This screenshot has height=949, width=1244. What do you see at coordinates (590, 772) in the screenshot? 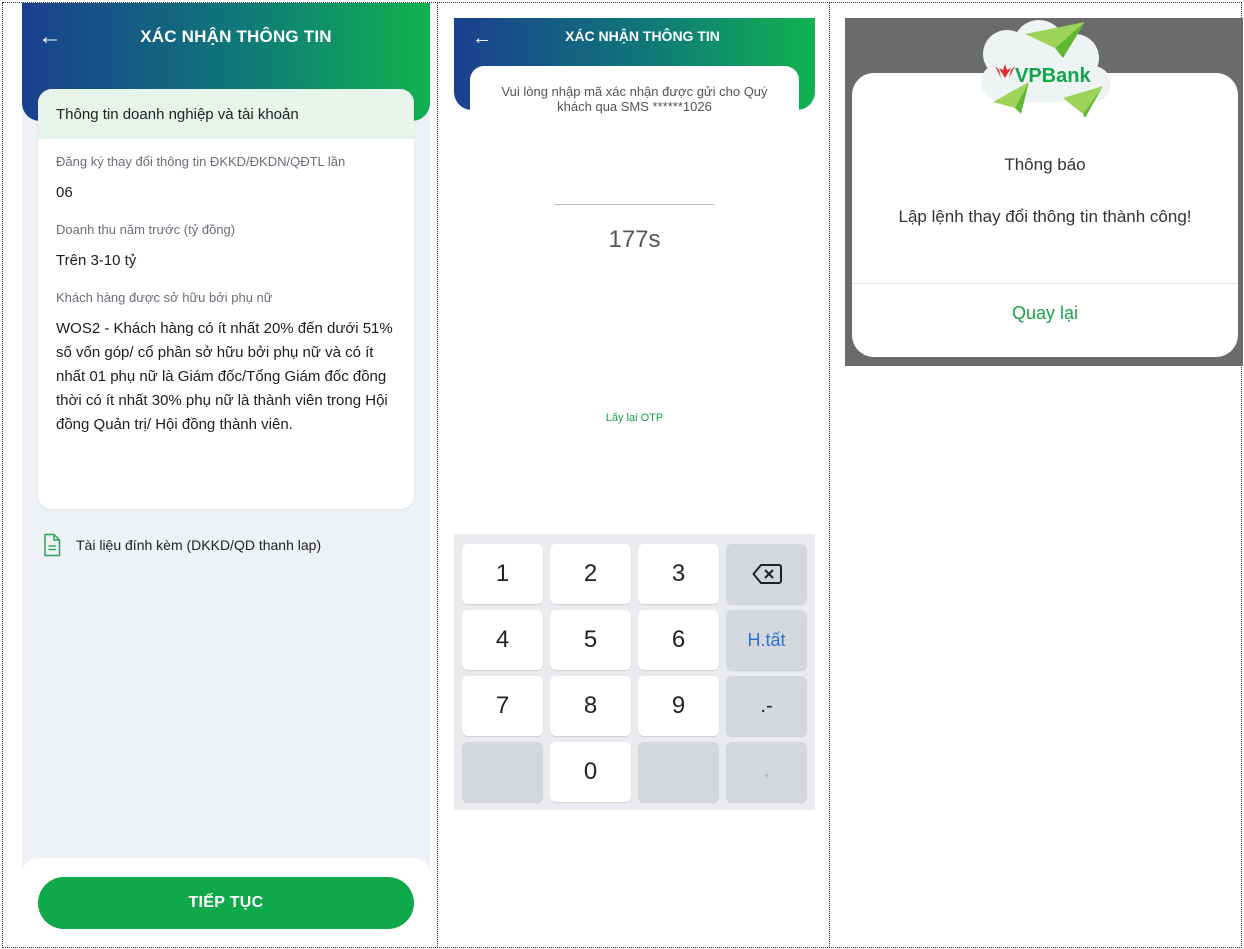
I see `key-0: 0` at bounding box center [590, 772].